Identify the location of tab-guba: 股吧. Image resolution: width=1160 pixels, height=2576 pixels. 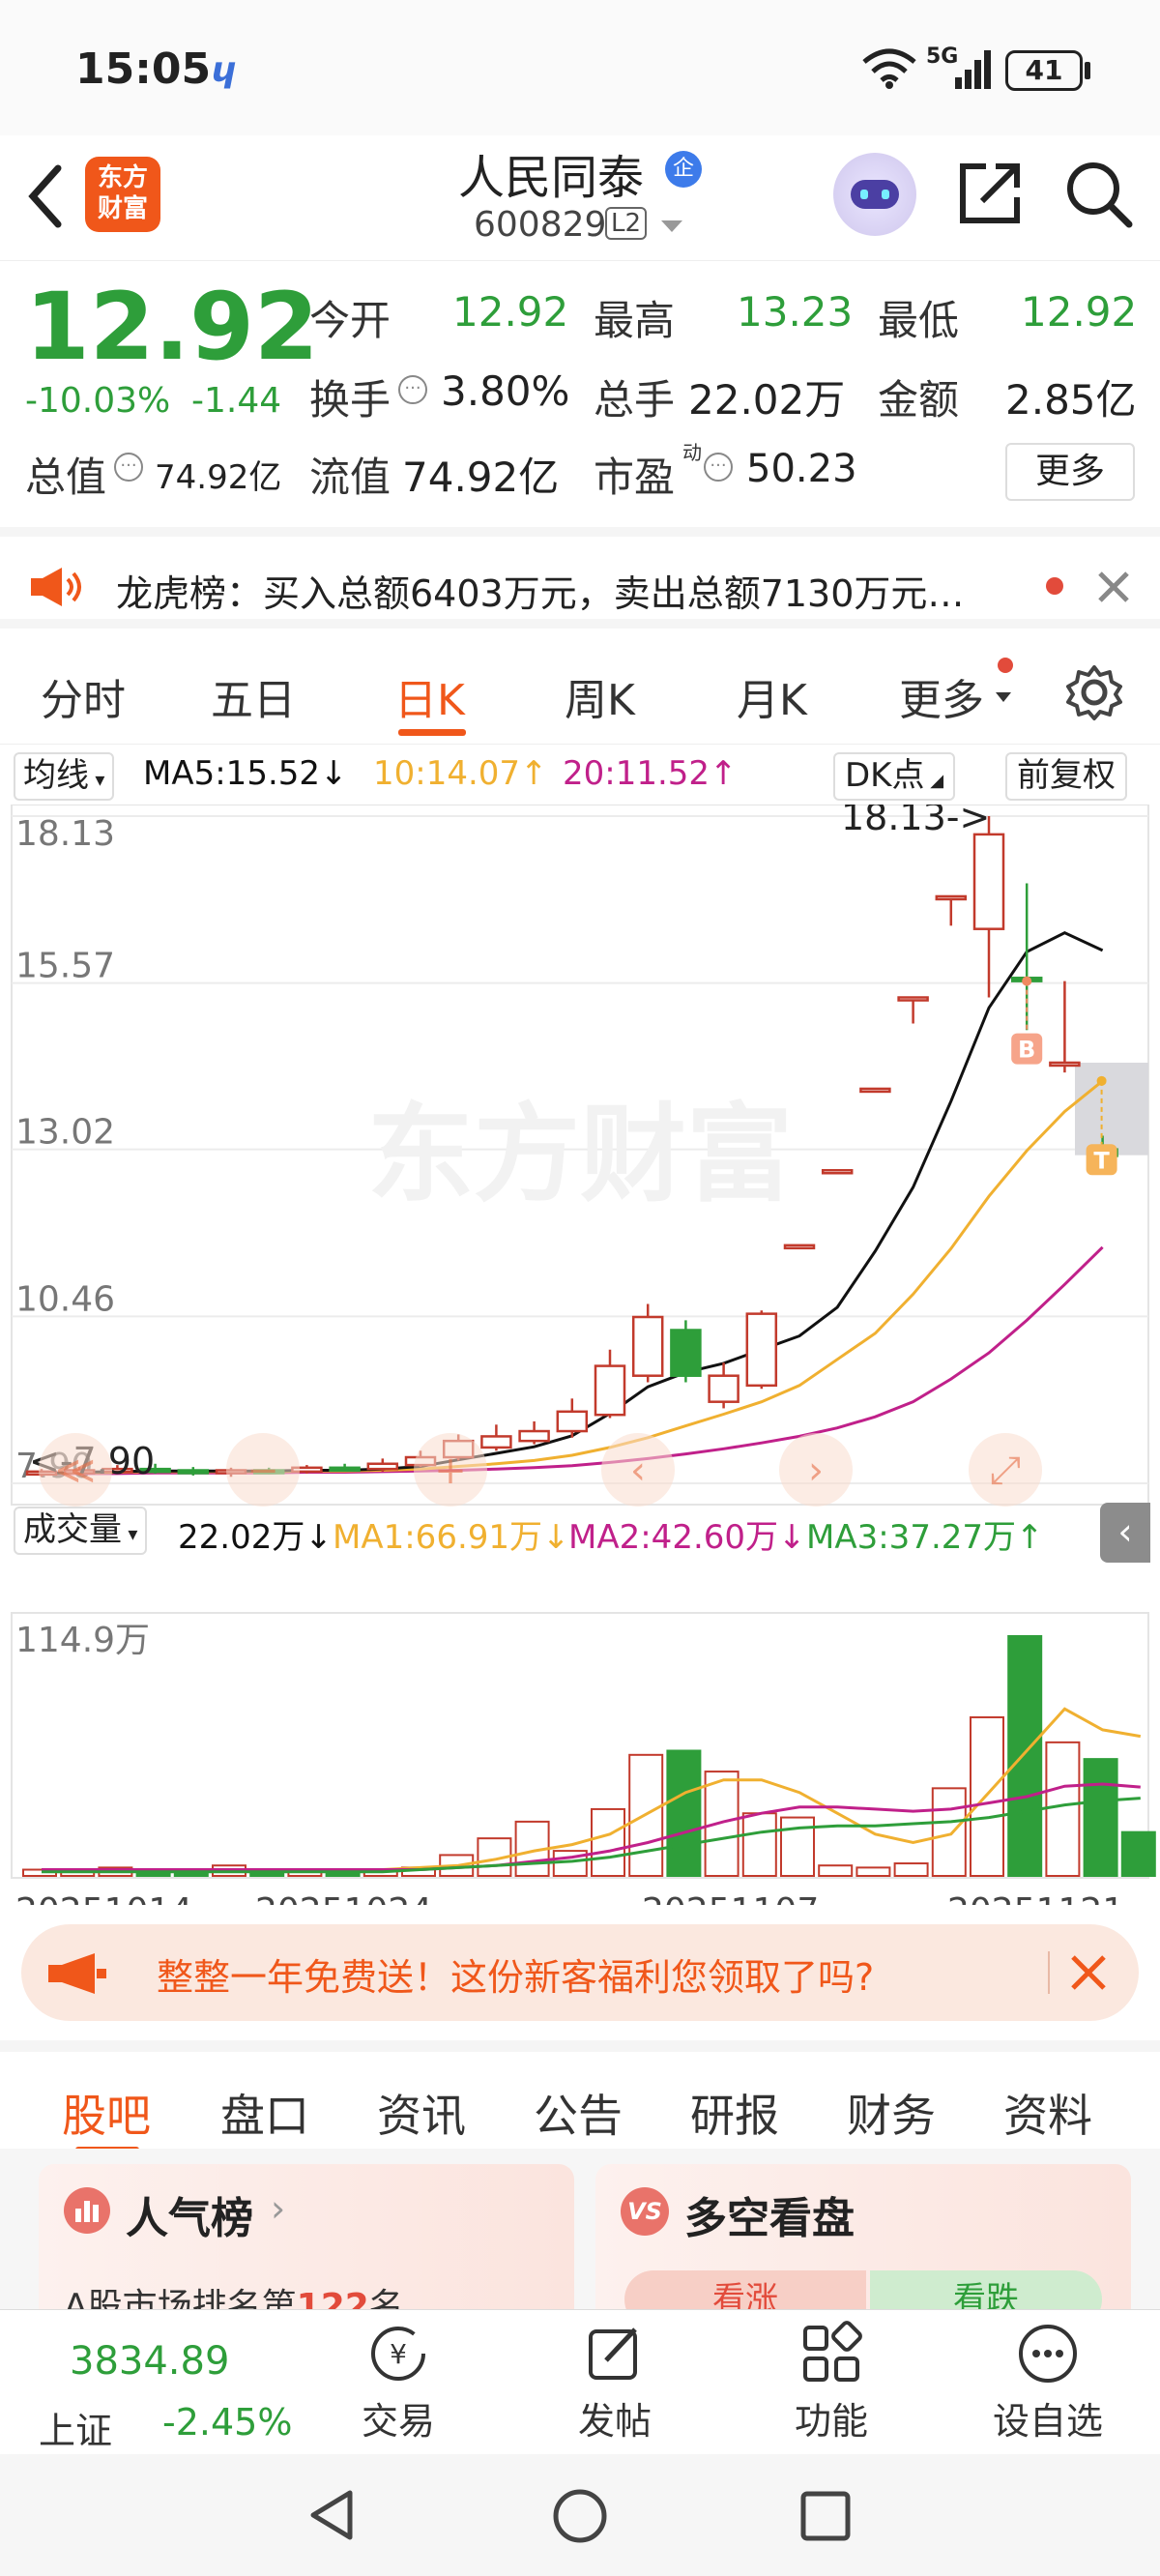
(107, 2113).